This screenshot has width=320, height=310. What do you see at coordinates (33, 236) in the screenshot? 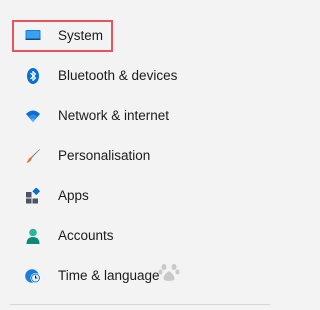
I see `person-icon` at bounding box center [33, 236].